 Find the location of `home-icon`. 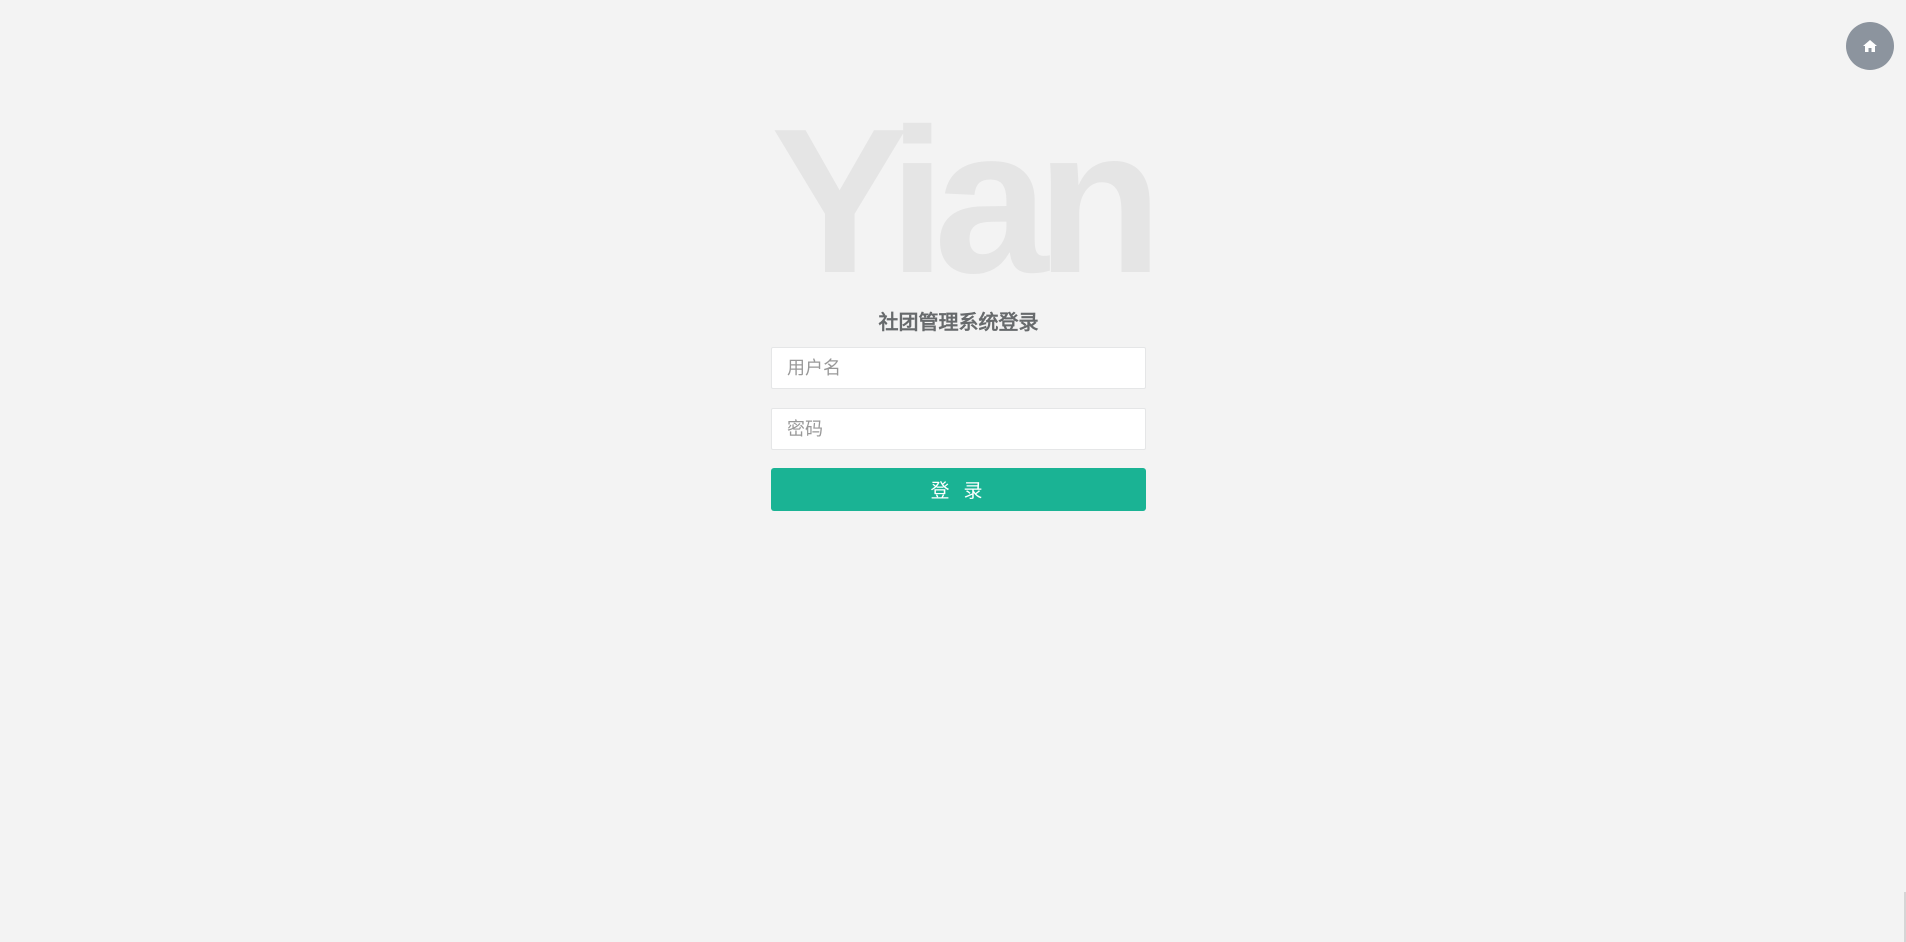

home-icon is located at coordinates (1870, 46).